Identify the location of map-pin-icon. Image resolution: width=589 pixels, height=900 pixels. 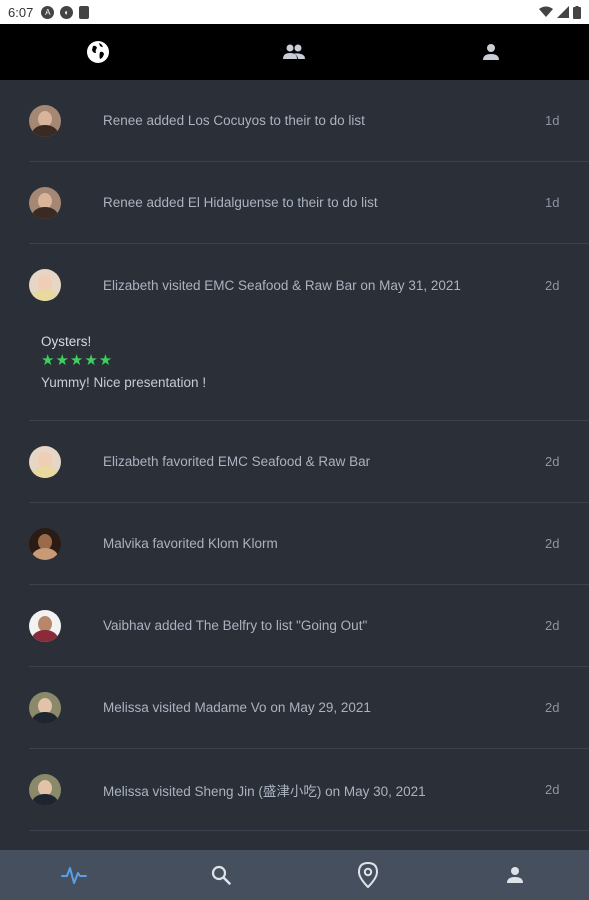
(368, 875).